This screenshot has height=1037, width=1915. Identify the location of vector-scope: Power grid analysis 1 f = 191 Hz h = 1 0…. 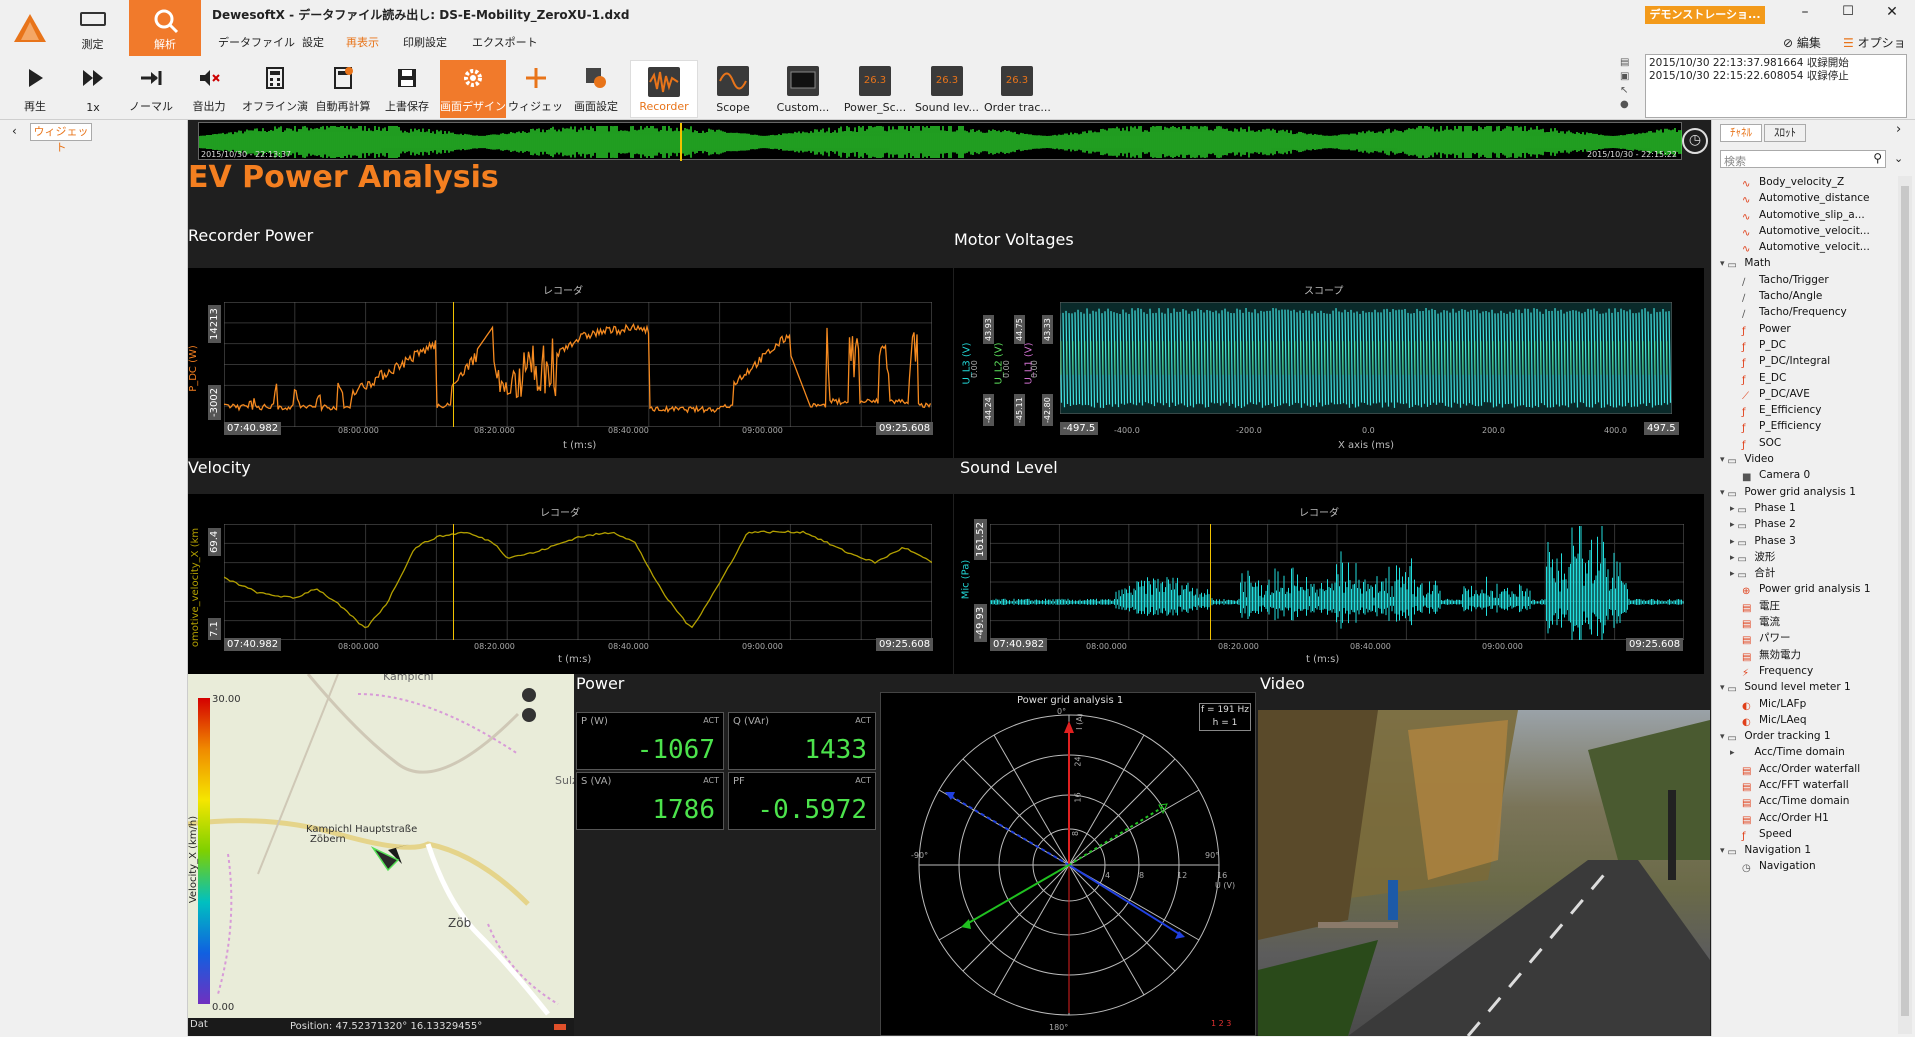
(1068, 864).